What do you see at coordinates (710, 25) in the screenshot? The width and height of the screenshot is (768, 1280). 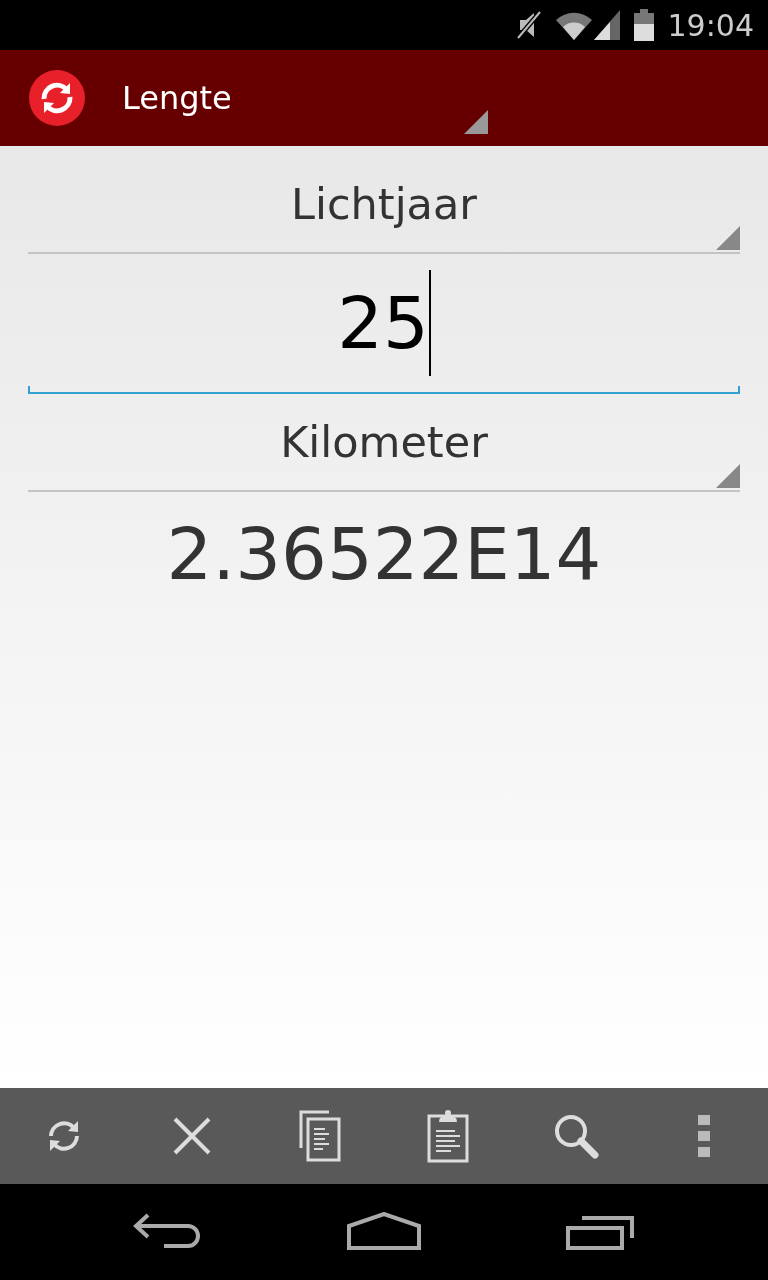 I see `clock-time: 19:04` at bounding box center [710, 25].